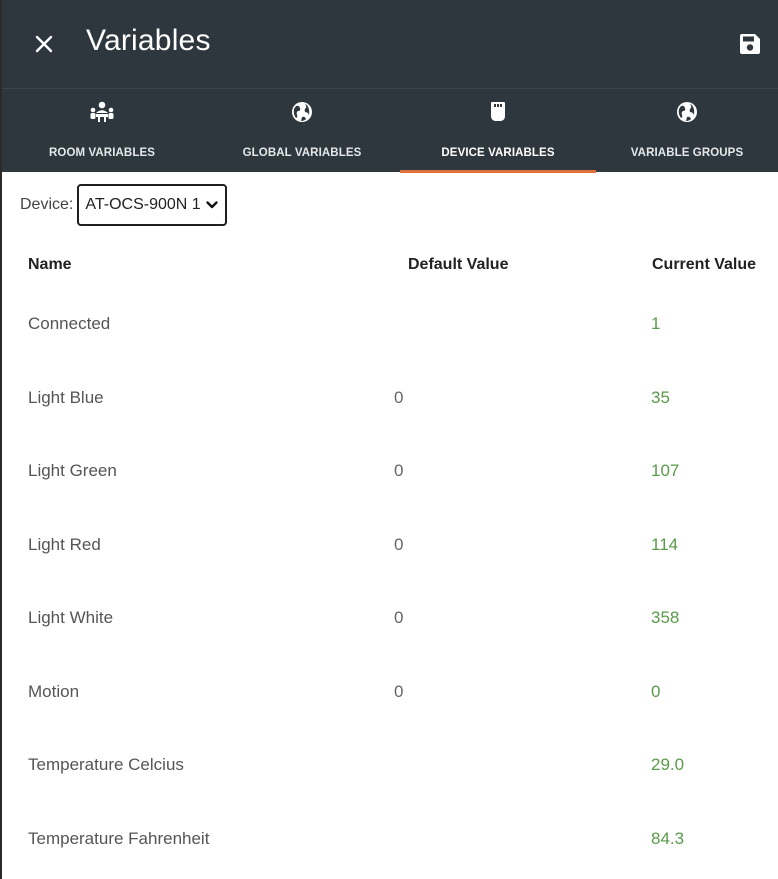  Describe the element at coordinates (390, 474) in the screenshot. I see `table-row: Light Green 0 107` at that location.